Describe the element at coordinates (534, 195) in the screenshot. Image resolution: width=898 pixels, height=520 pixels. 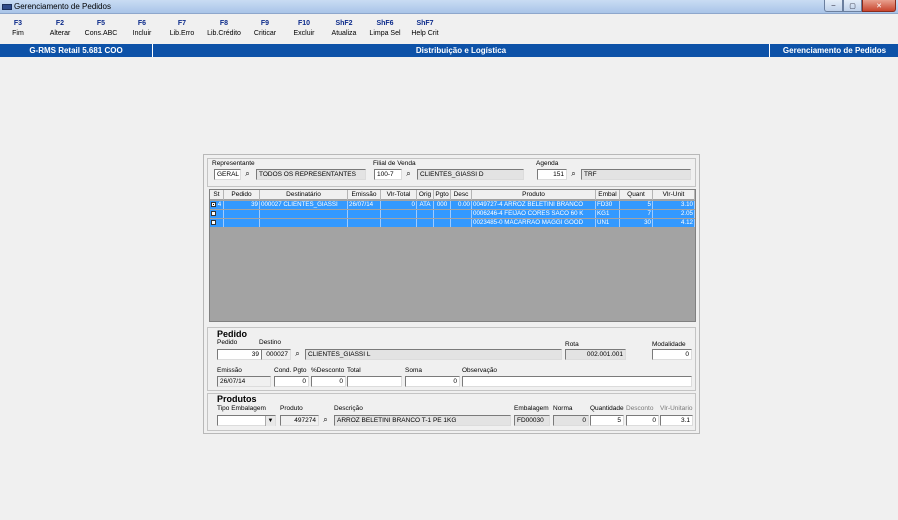
I see `col-produto: Produto` at that location.